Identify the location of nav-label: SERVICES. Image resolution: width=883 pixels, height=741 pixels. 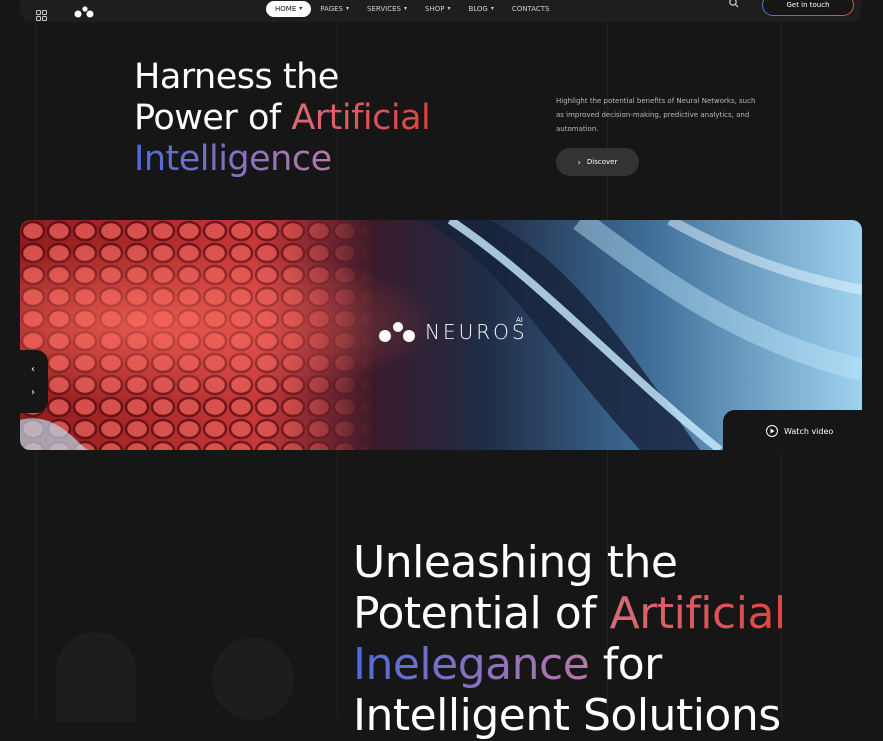
(384, 9).